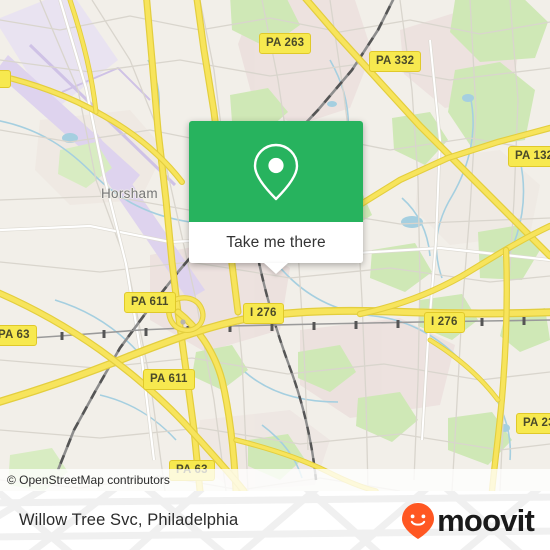 This screenshot has height=550, width=550. I want to click on route-shield-pa-611-north: PA 611, so click(150, 302).